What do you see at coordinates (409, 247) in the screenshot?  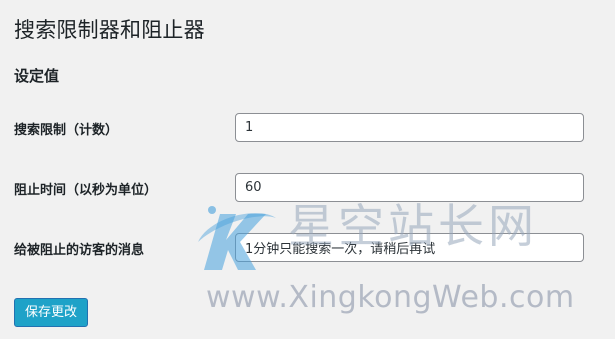 I see `blocked-message-input` at bounding box center [409, 247].